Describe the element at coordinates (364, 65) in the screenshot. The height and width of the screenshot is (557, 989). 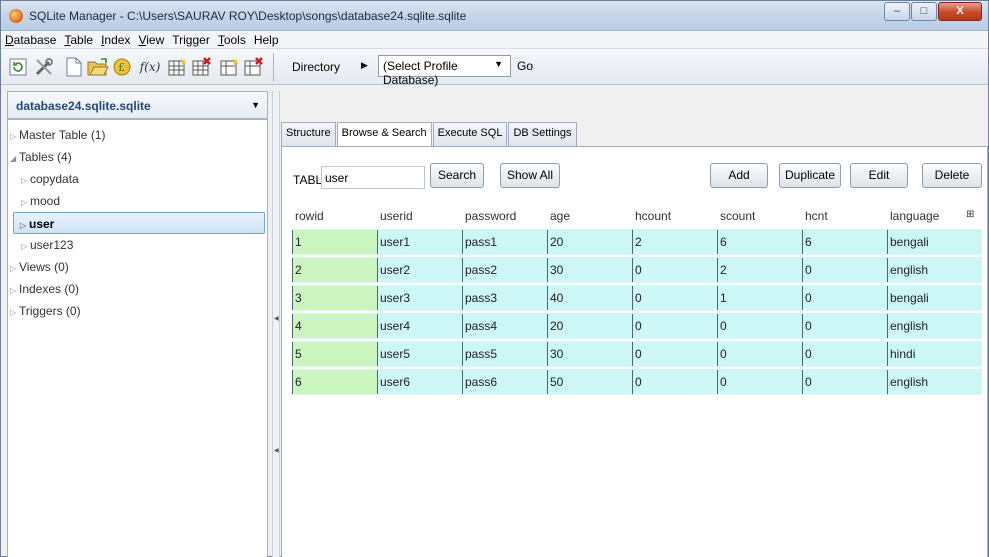
I see `directory-arrow-icon: ▶` at that location.